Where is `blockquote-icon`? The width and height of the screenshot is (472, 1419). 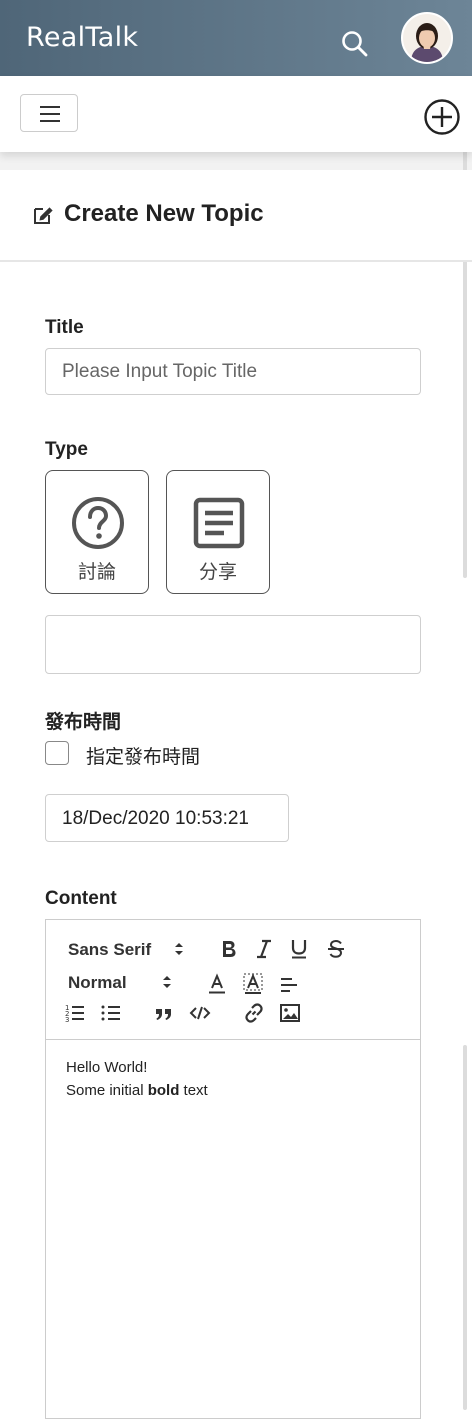
blockquote-icon is located at coordinates (164, 1013).